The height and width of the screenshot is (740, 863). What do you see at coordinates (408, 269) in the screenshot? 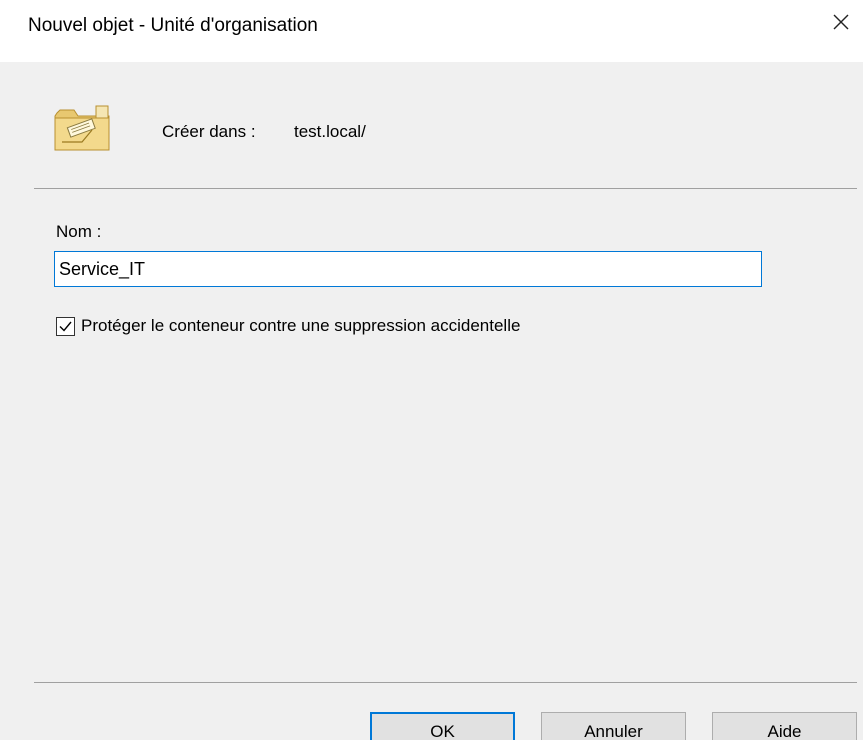
I see `name-input` at bounding box center [408, 269].